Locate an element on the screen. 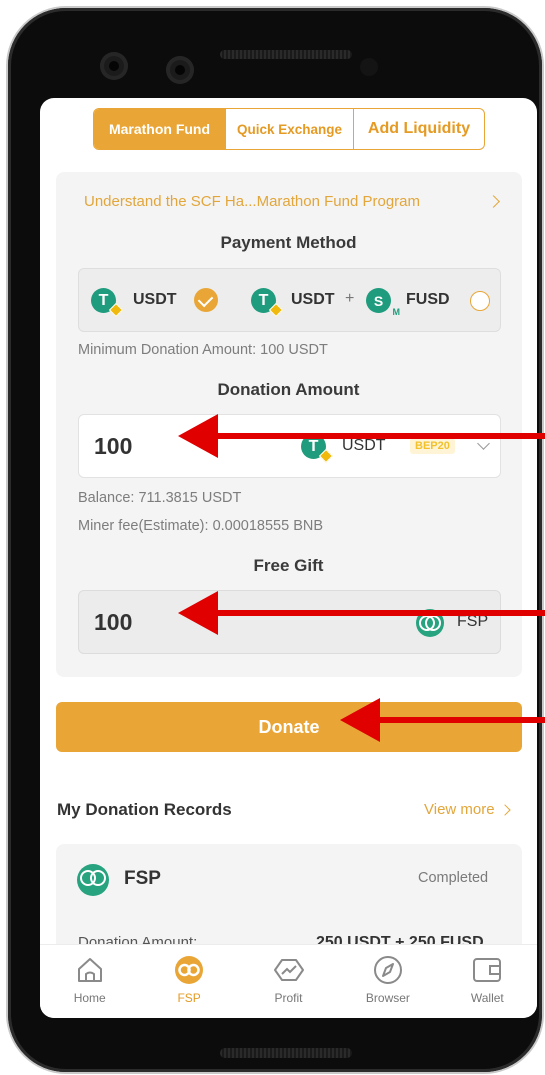 The width and height of the screenshot is (545, 1075). free-gift-token: FSP is located at coordinates (473, 621).